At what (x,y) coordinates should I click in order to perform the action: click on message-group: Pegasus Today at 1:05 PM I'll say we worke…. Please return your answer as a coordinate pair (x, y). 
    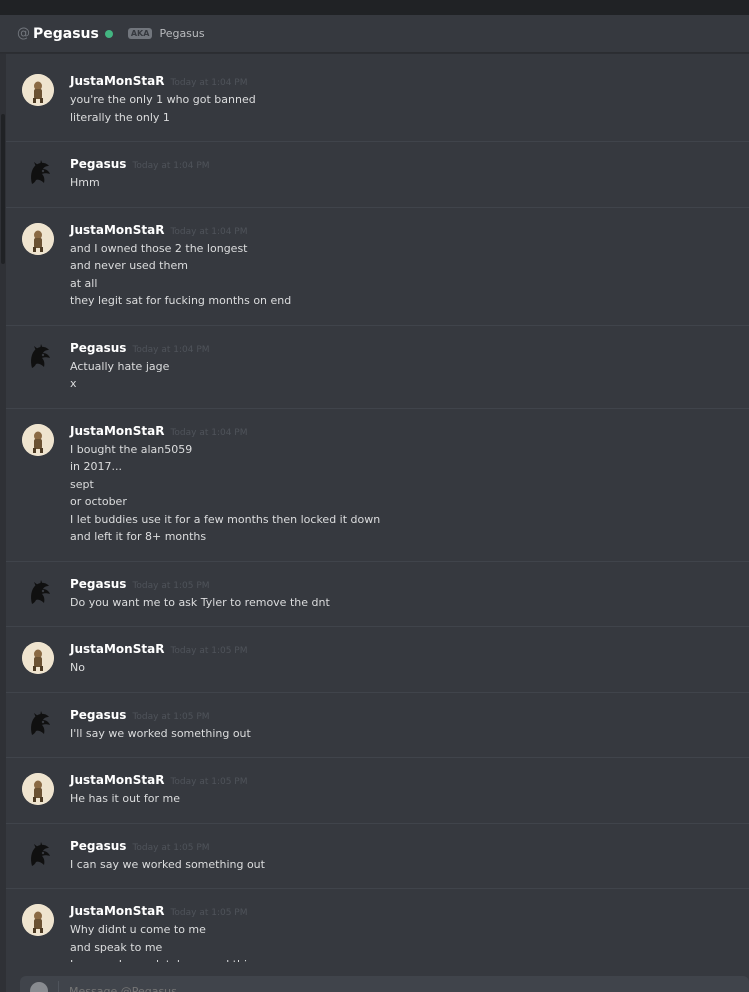
    Looking at the image, I should click on (377, 724).